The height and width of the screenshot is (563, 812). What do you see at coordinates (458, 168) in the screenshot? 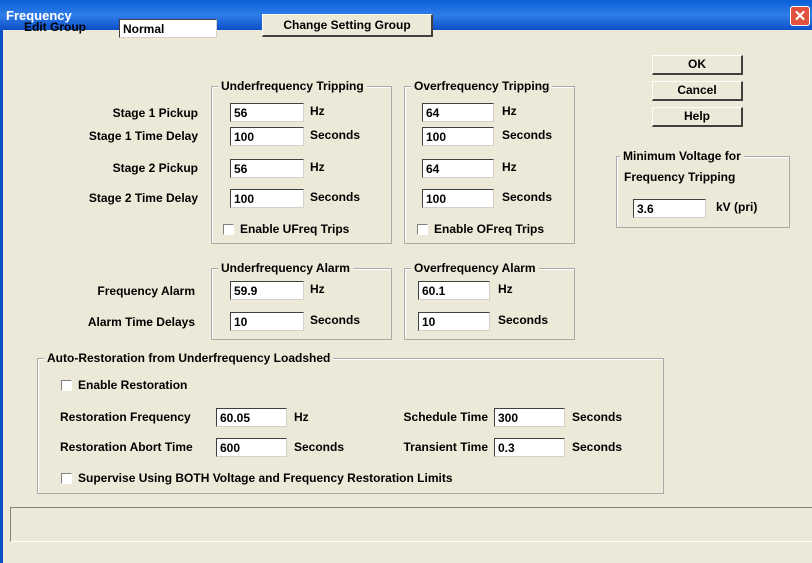
I see `of-stage2-pickup-field: 64` at bounding box center [458, 168].